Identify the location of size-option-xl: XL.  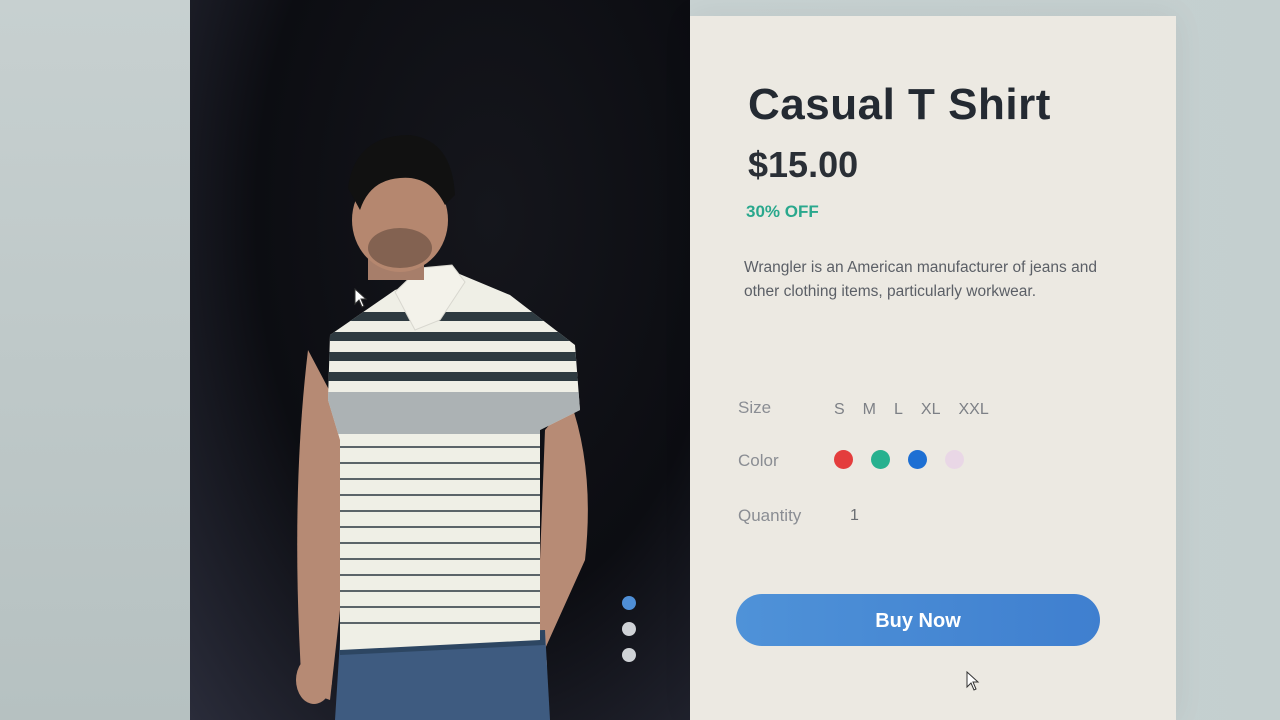
(931, 410).